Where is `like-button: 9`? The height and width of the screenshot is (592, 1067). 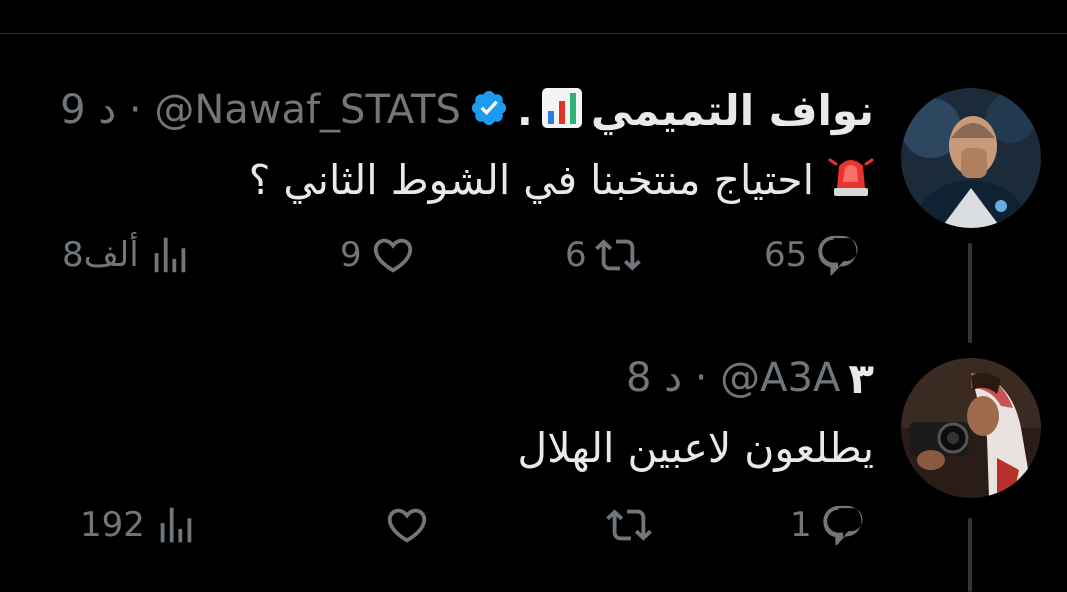 like-button: 9 is located at coordinates (378, 255).